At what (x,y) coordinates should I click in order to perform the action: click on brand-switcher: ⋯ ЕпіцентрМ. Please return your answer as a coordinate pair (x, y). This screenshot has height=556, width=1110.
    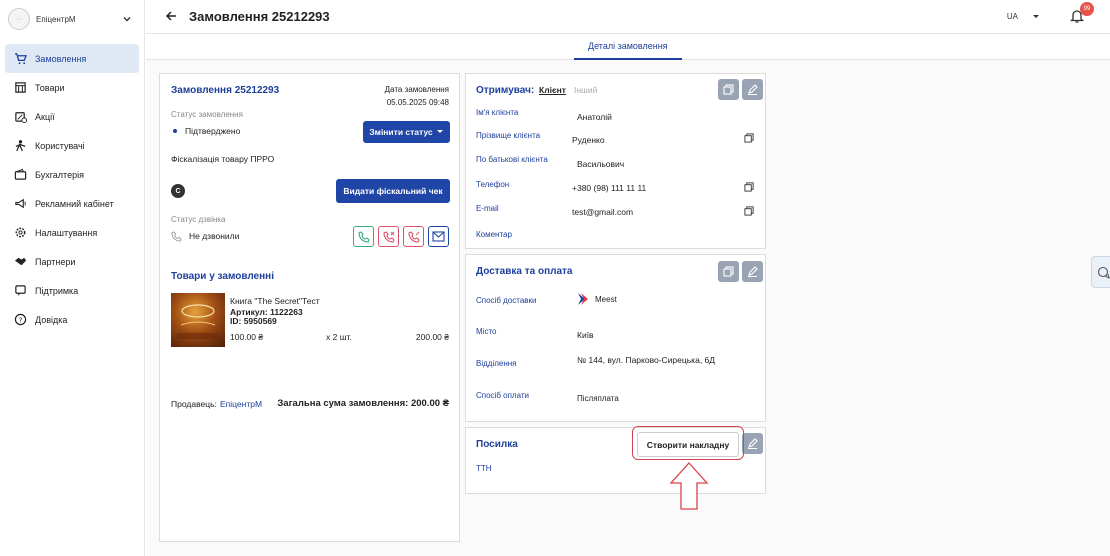
    Looking at the image, I should click on (73, 19).